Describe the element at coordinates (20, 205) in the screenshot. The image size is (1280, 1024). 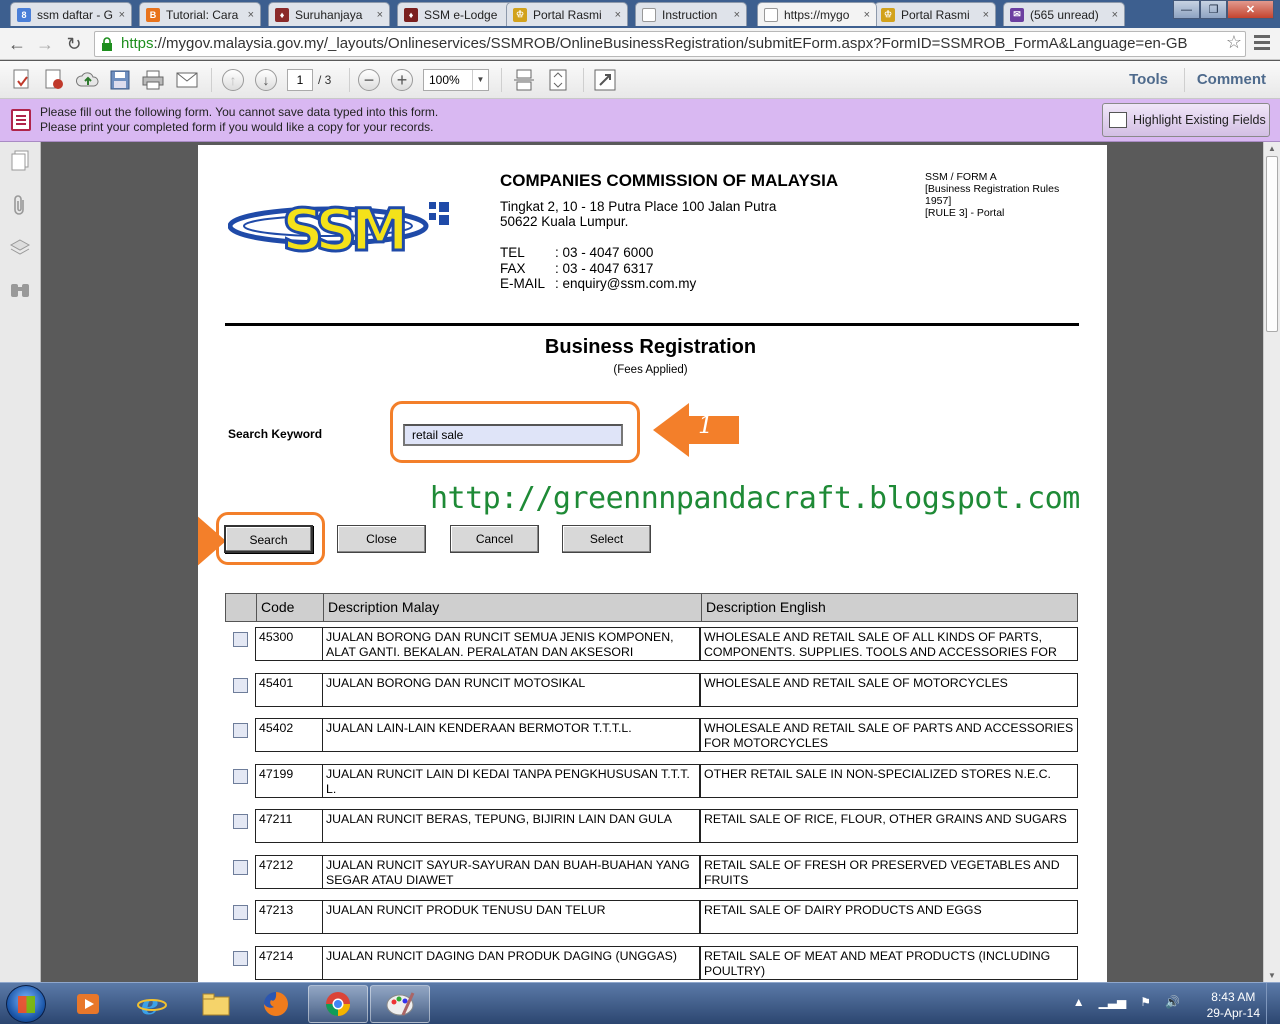
I see `attachments-paperclip-icon` at that location.